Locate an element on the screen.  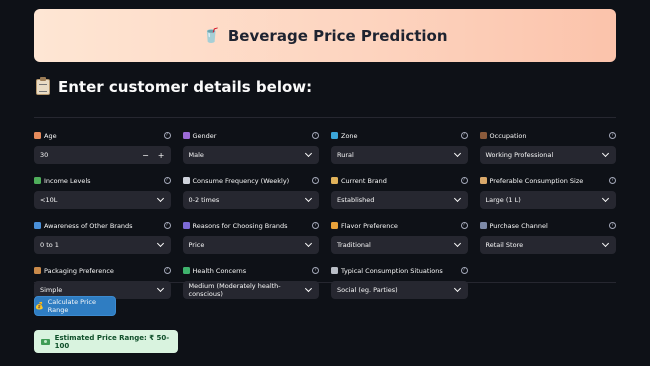
select-dropdown: Retail Store is located at coordinates (547, 245).